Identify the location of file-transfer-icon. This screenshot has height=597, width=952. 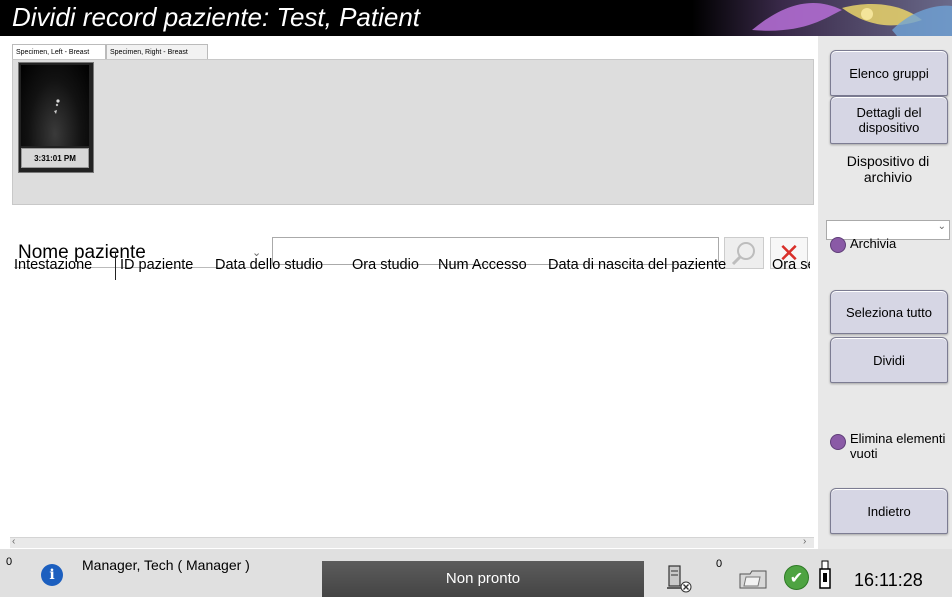
(754, 579).